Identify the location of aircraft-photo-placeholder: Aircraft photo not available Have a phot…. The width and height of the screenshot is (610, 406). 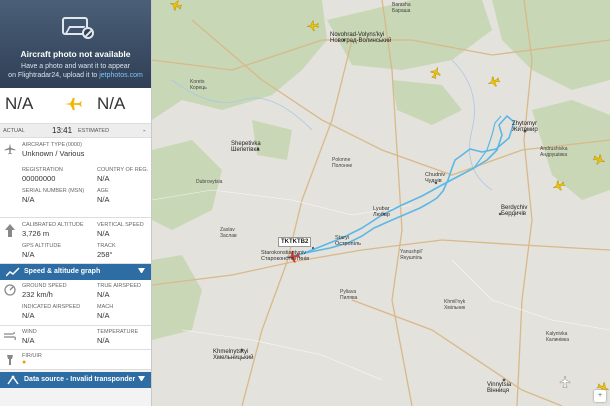
(75, 44).